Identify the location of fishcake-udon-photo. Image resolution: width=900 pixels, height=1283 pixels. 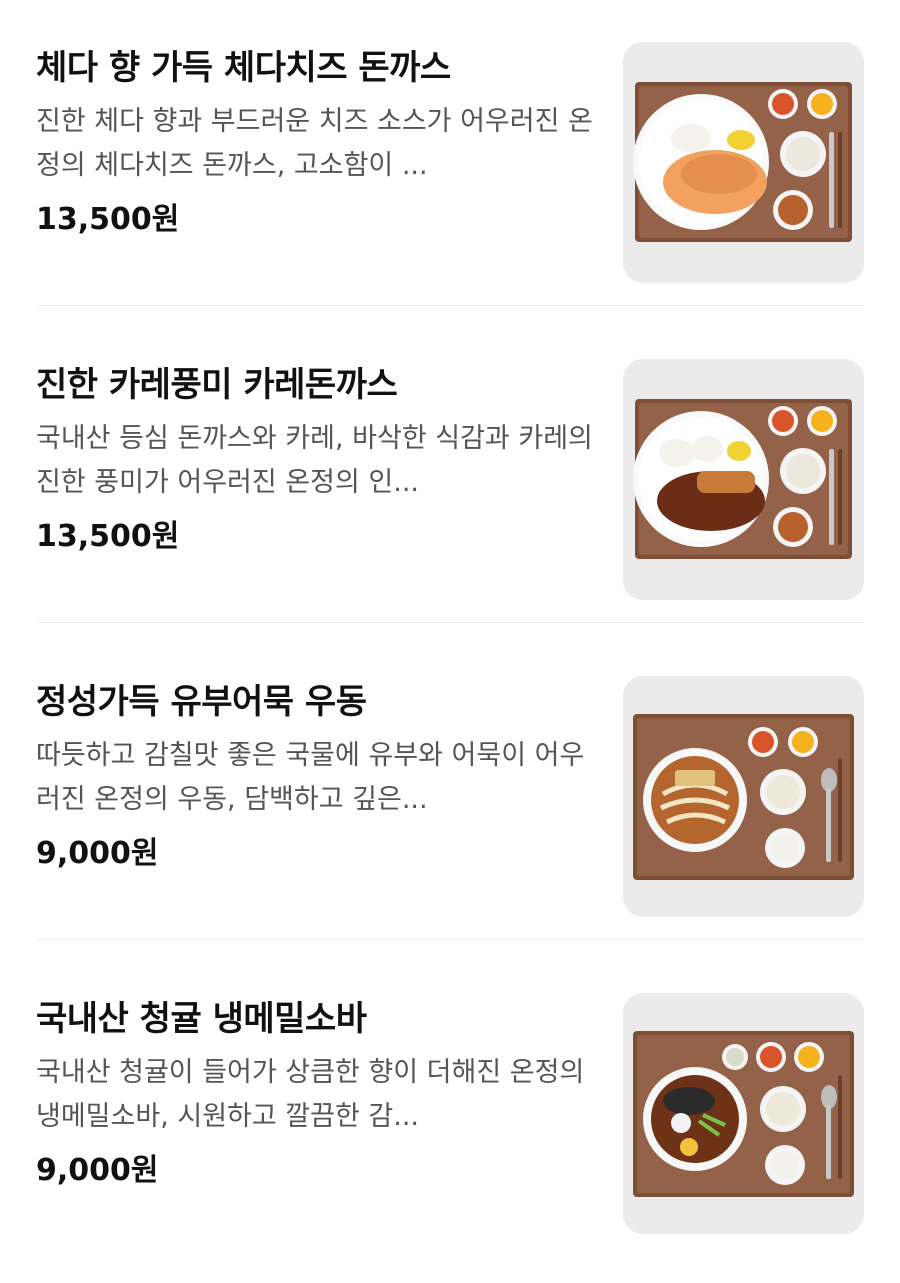
(743, 796).